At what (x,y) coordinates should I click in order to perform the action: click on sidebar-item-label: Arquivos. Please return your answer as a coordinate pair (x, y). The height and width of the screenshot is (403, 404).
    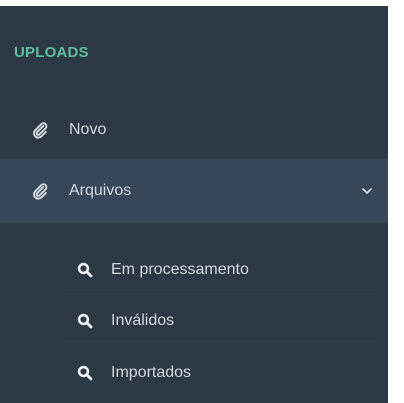
    Looking at the image, I should click on (100, 190).